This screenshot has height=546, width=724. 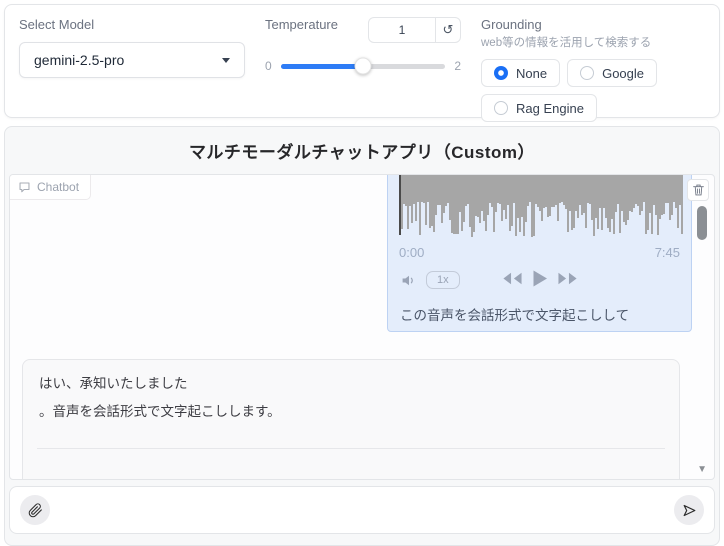 I want to click on radio-option-none: None, so click(x=521, y=73).